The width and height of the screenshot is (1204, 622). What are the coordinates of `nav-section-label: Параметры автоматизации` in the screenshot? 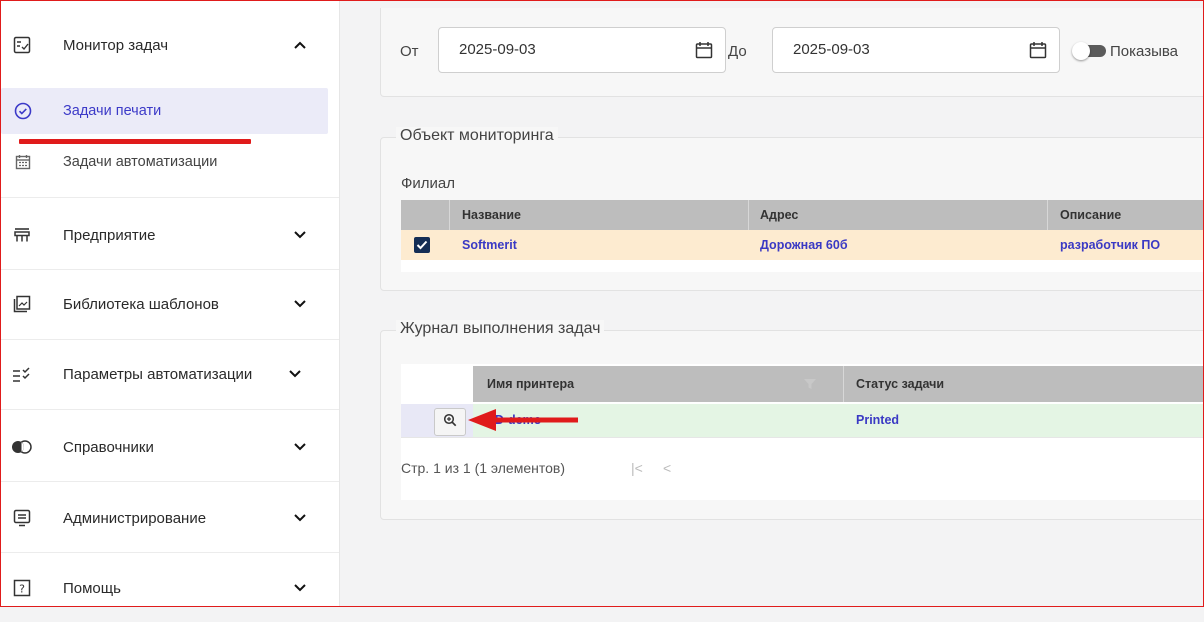 It's located at (158, 374).